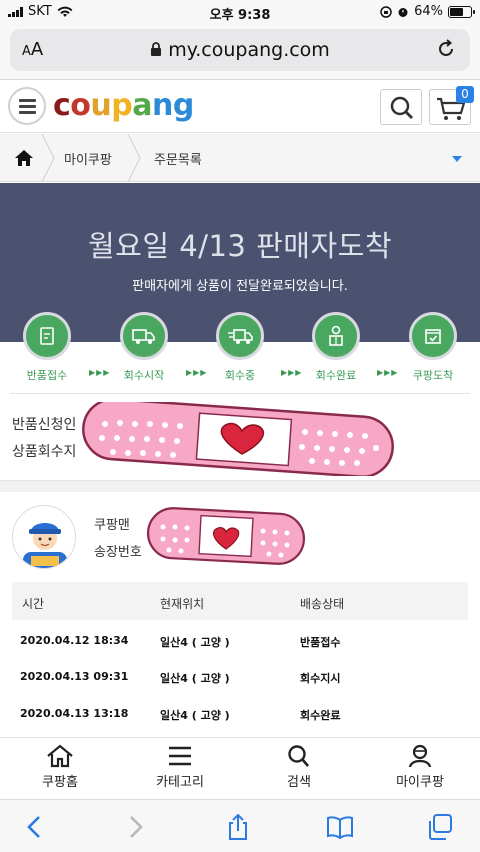 This screenshot has width=480, height=852. What do you see at coordinates (420, 756) in the screenshot?
I see `user-icon` at bounding box center [420, 756].